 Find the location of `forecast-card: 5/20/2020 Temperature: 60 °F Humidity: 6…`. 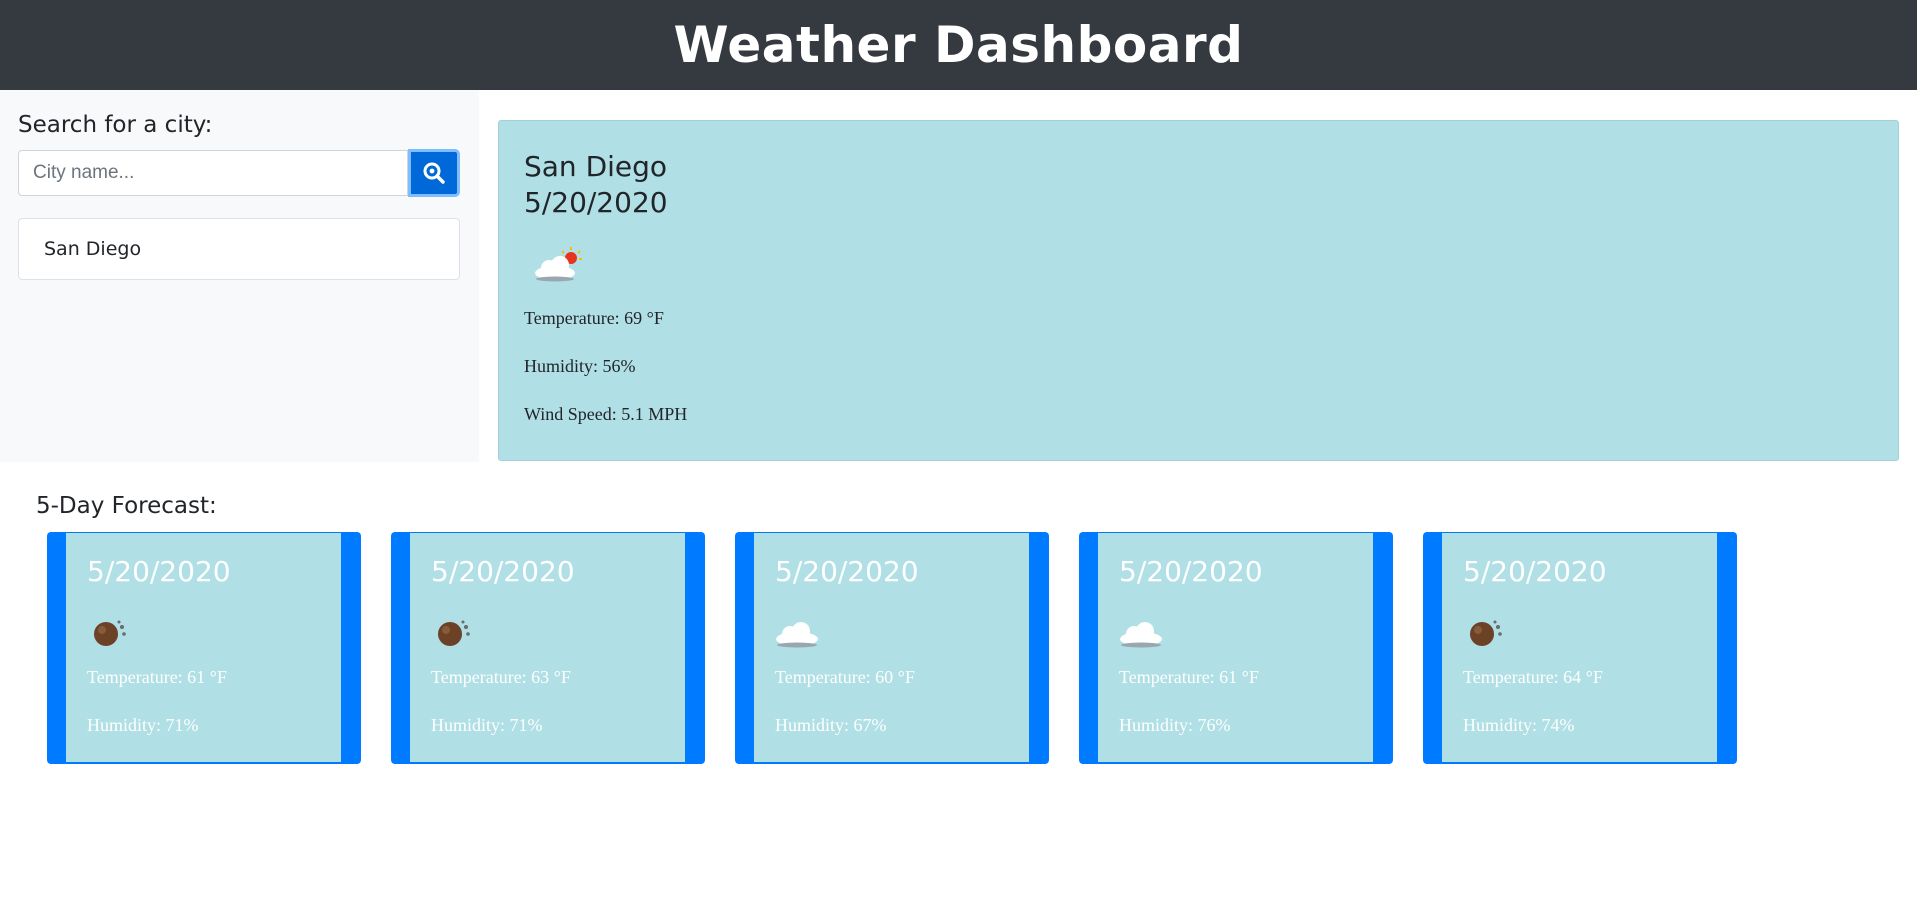

forecast-card: 5/20/2020 Temperature: 60 °F Humidity: 6… is located at coordinates (892, 648).